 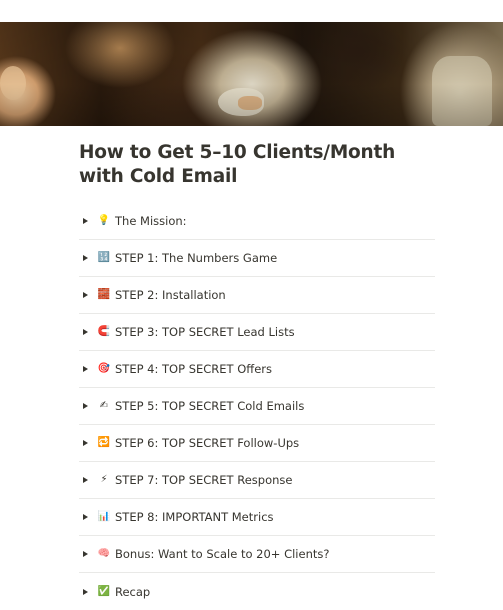 What do you see at coordinates (204, 480) in the screenshot?
I see `toggle-label: STEP 7: TOP SECRET Response` at bounding box center [204, 480].